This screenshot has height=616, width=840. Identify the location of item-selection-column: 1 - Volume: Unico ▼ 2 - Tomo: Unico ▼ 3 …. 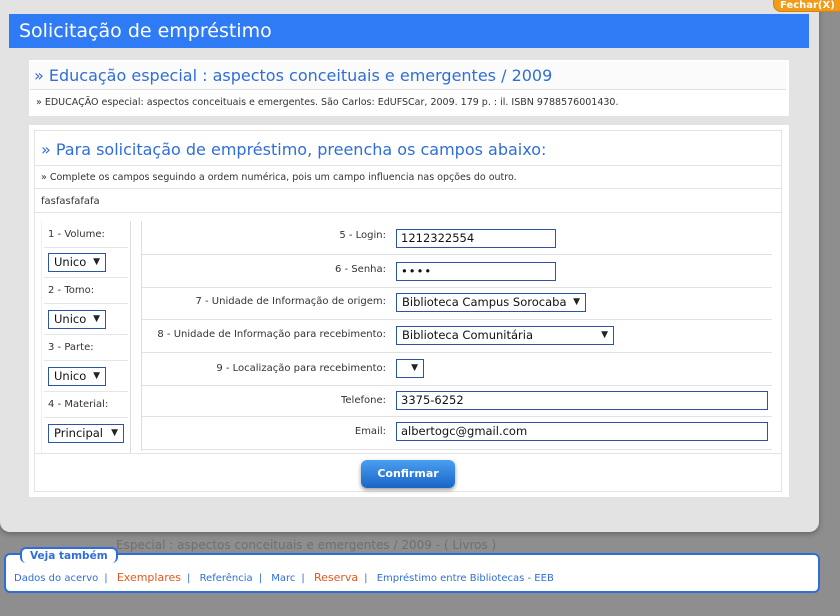
(86, 337).